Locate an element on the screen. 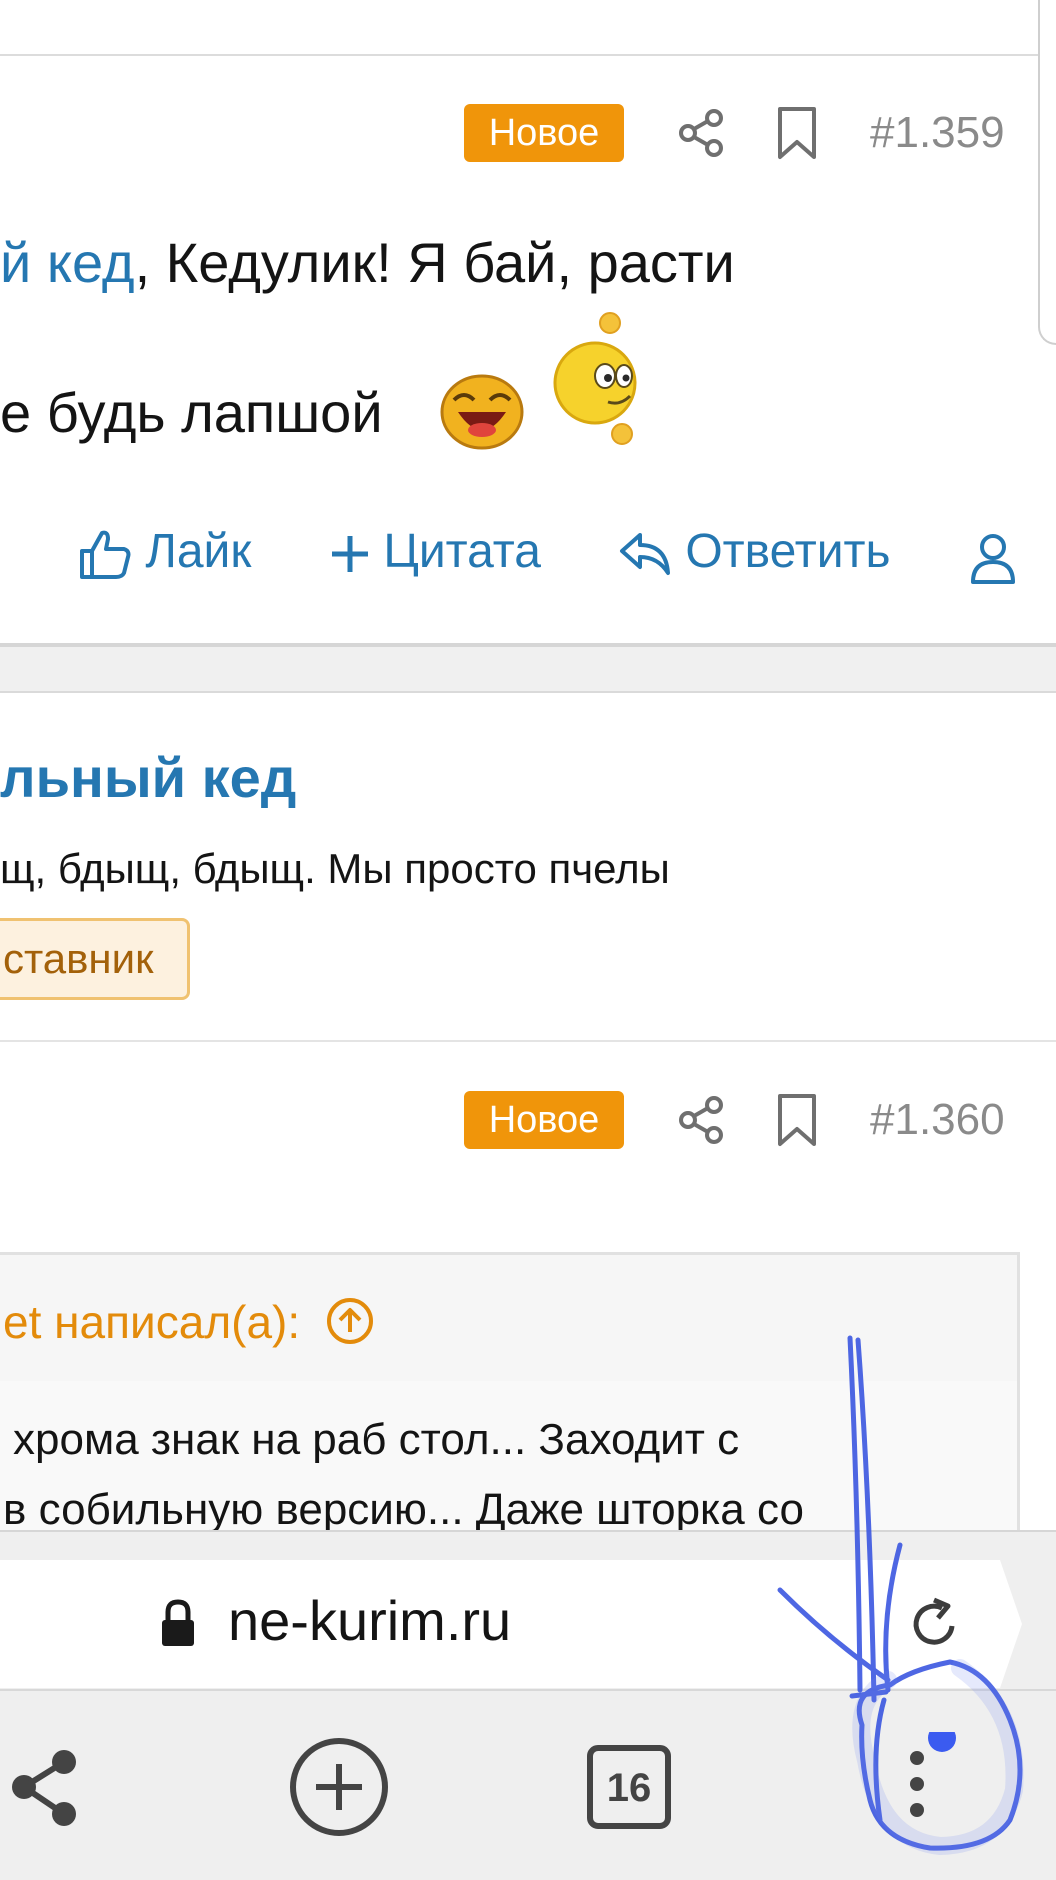 The image size is (1056, 1880). user-status: щ, бдыщ, бдыщ. Мы просто пчелы is located at coordinates (335, 868).